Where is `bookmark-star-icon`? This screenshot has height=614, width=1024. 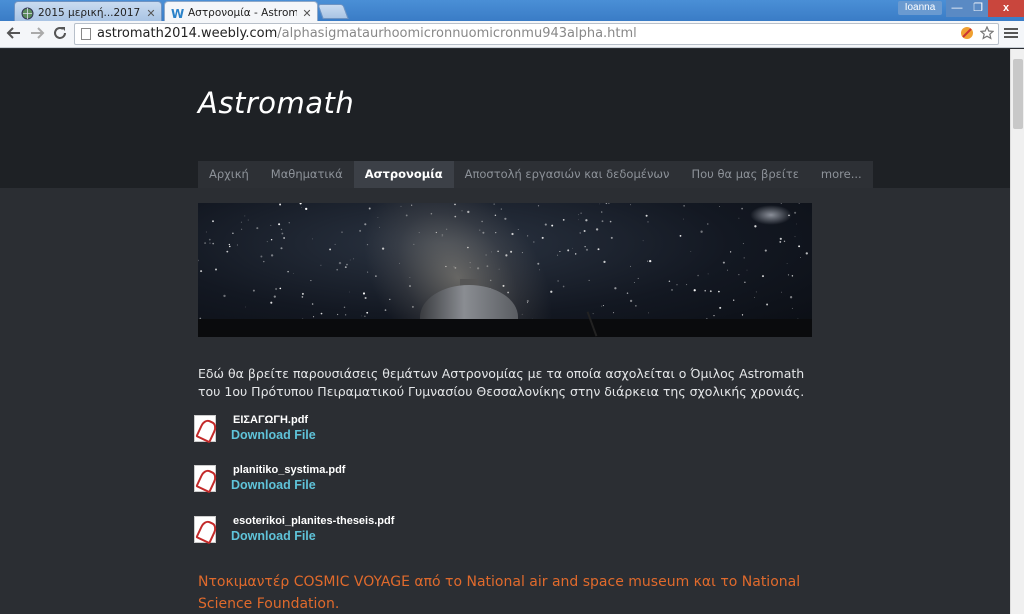
bookmark-star-icon is located at coordinates (987, 34).